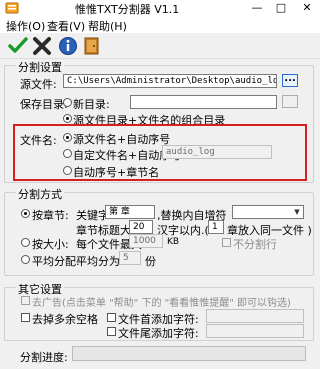  Describe the element at coordinates (130, 212) in the screenshot. I see `keyword-input: 第 章` at that location.